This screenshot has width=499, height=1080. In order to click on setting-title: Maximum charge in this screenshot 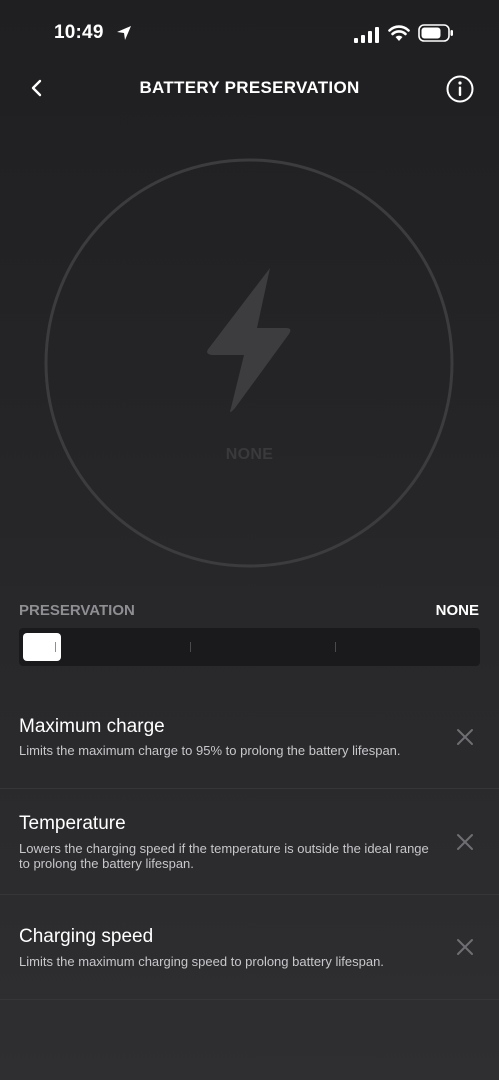, I will do `click(92, 726)`.